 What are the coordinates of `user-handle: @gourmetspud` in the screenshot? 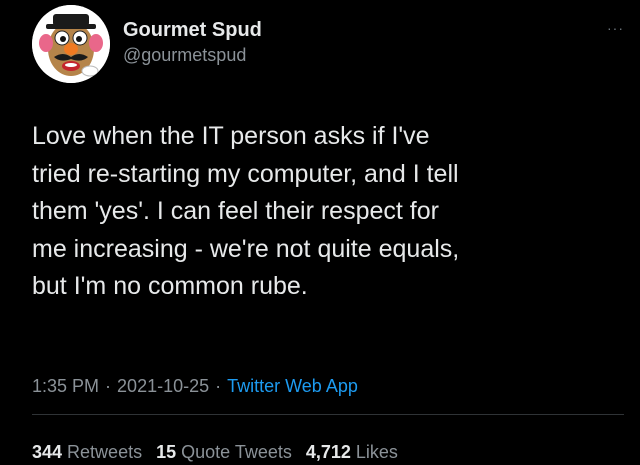 It's located at (192, 55).